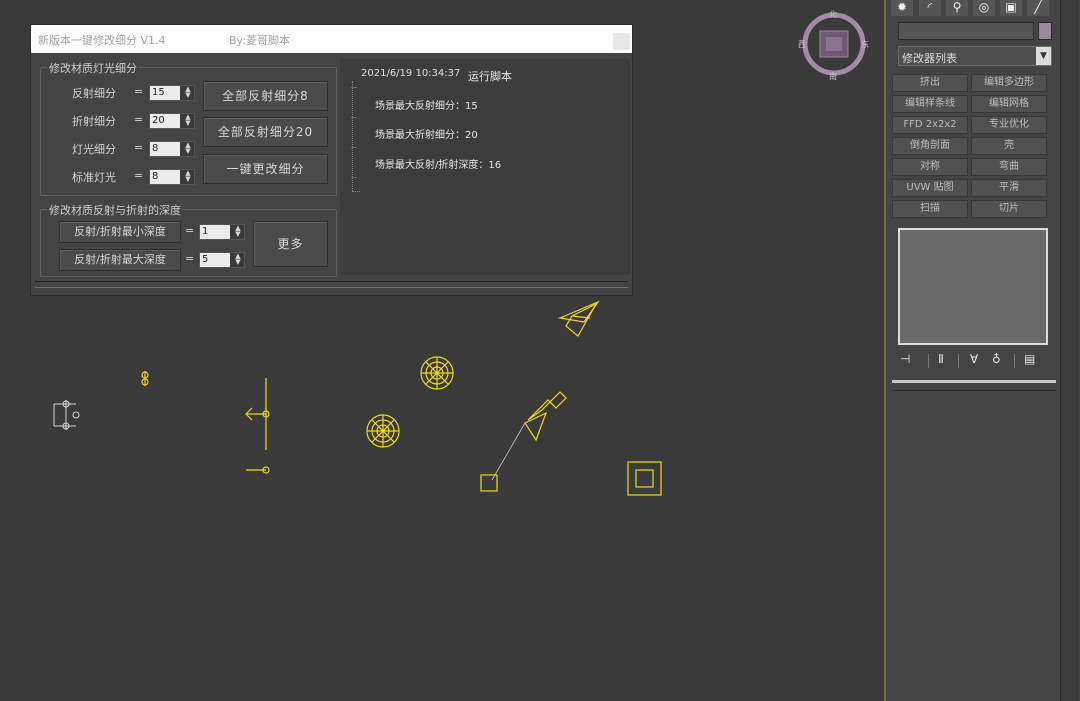 The height and width of the screenshot is (701, 1080). Describe the element at coordinates (1009, 146) in the screenshot. I see `modifier-button: 壳` at that location.